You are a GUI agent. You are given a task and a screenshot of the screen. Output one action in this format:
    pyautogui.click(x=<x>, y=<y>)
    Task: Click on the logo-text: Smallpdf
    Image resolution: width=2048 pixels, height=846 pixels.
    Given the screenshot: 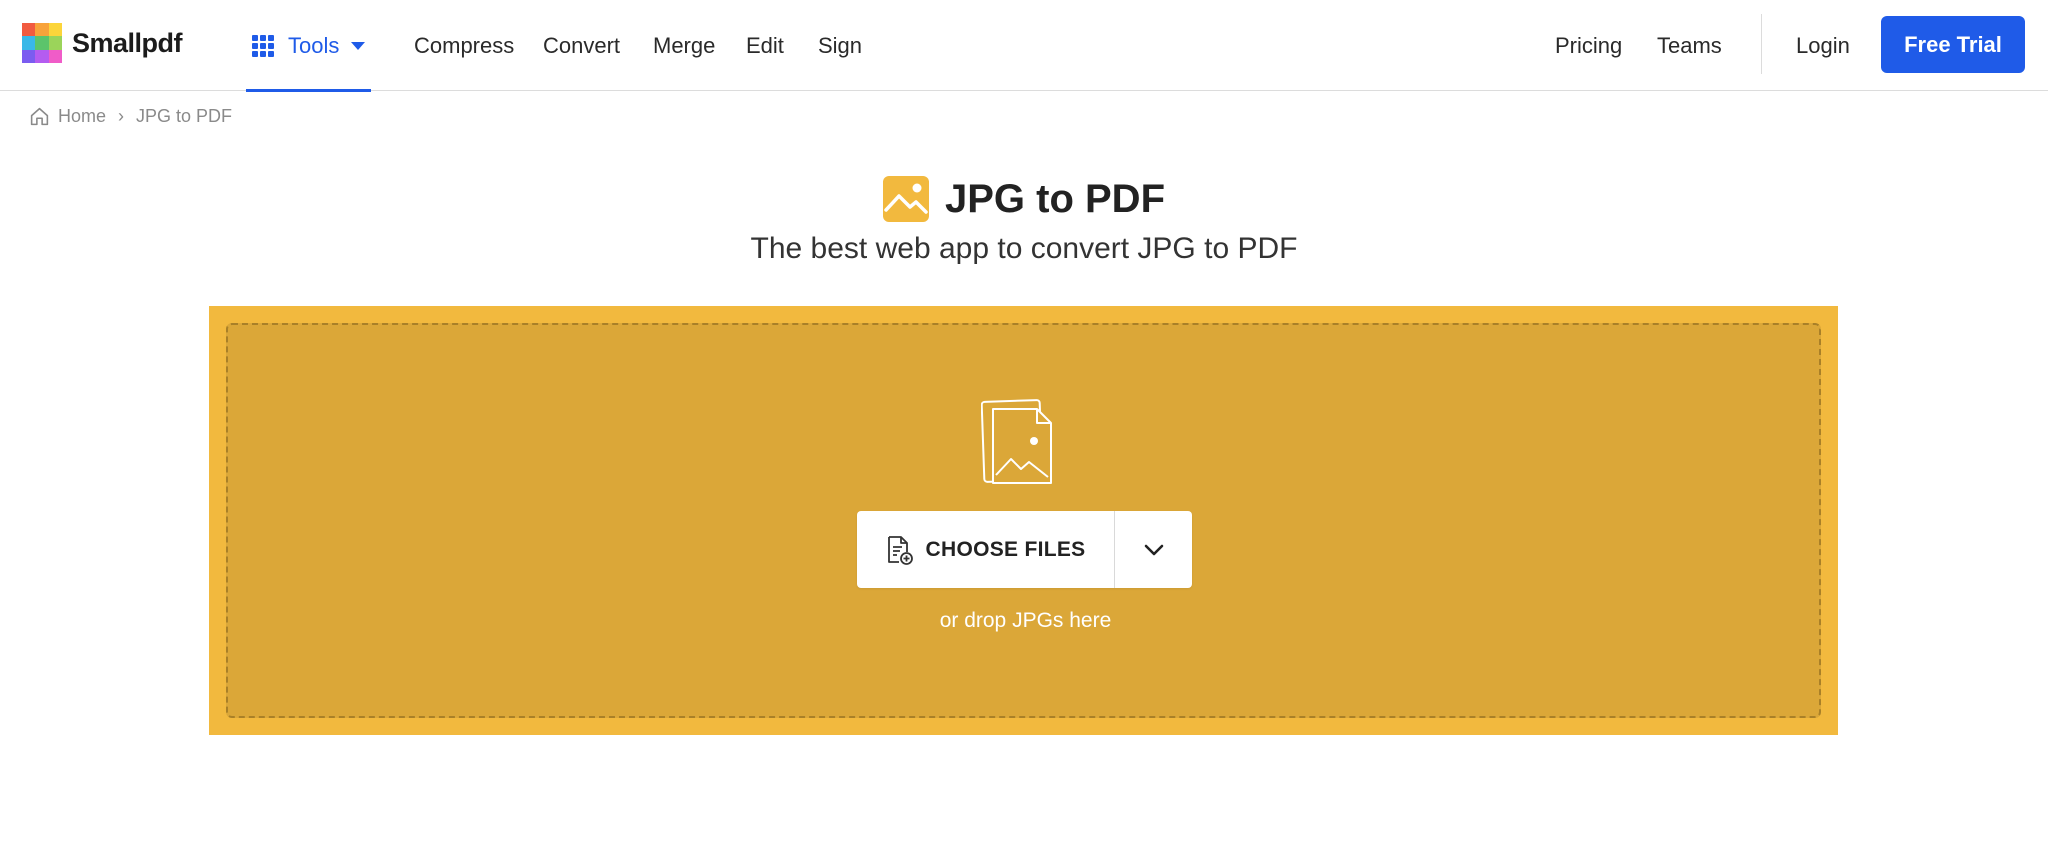 What is the action you would take?
    pyautogui.click(x=127, y=42)
    